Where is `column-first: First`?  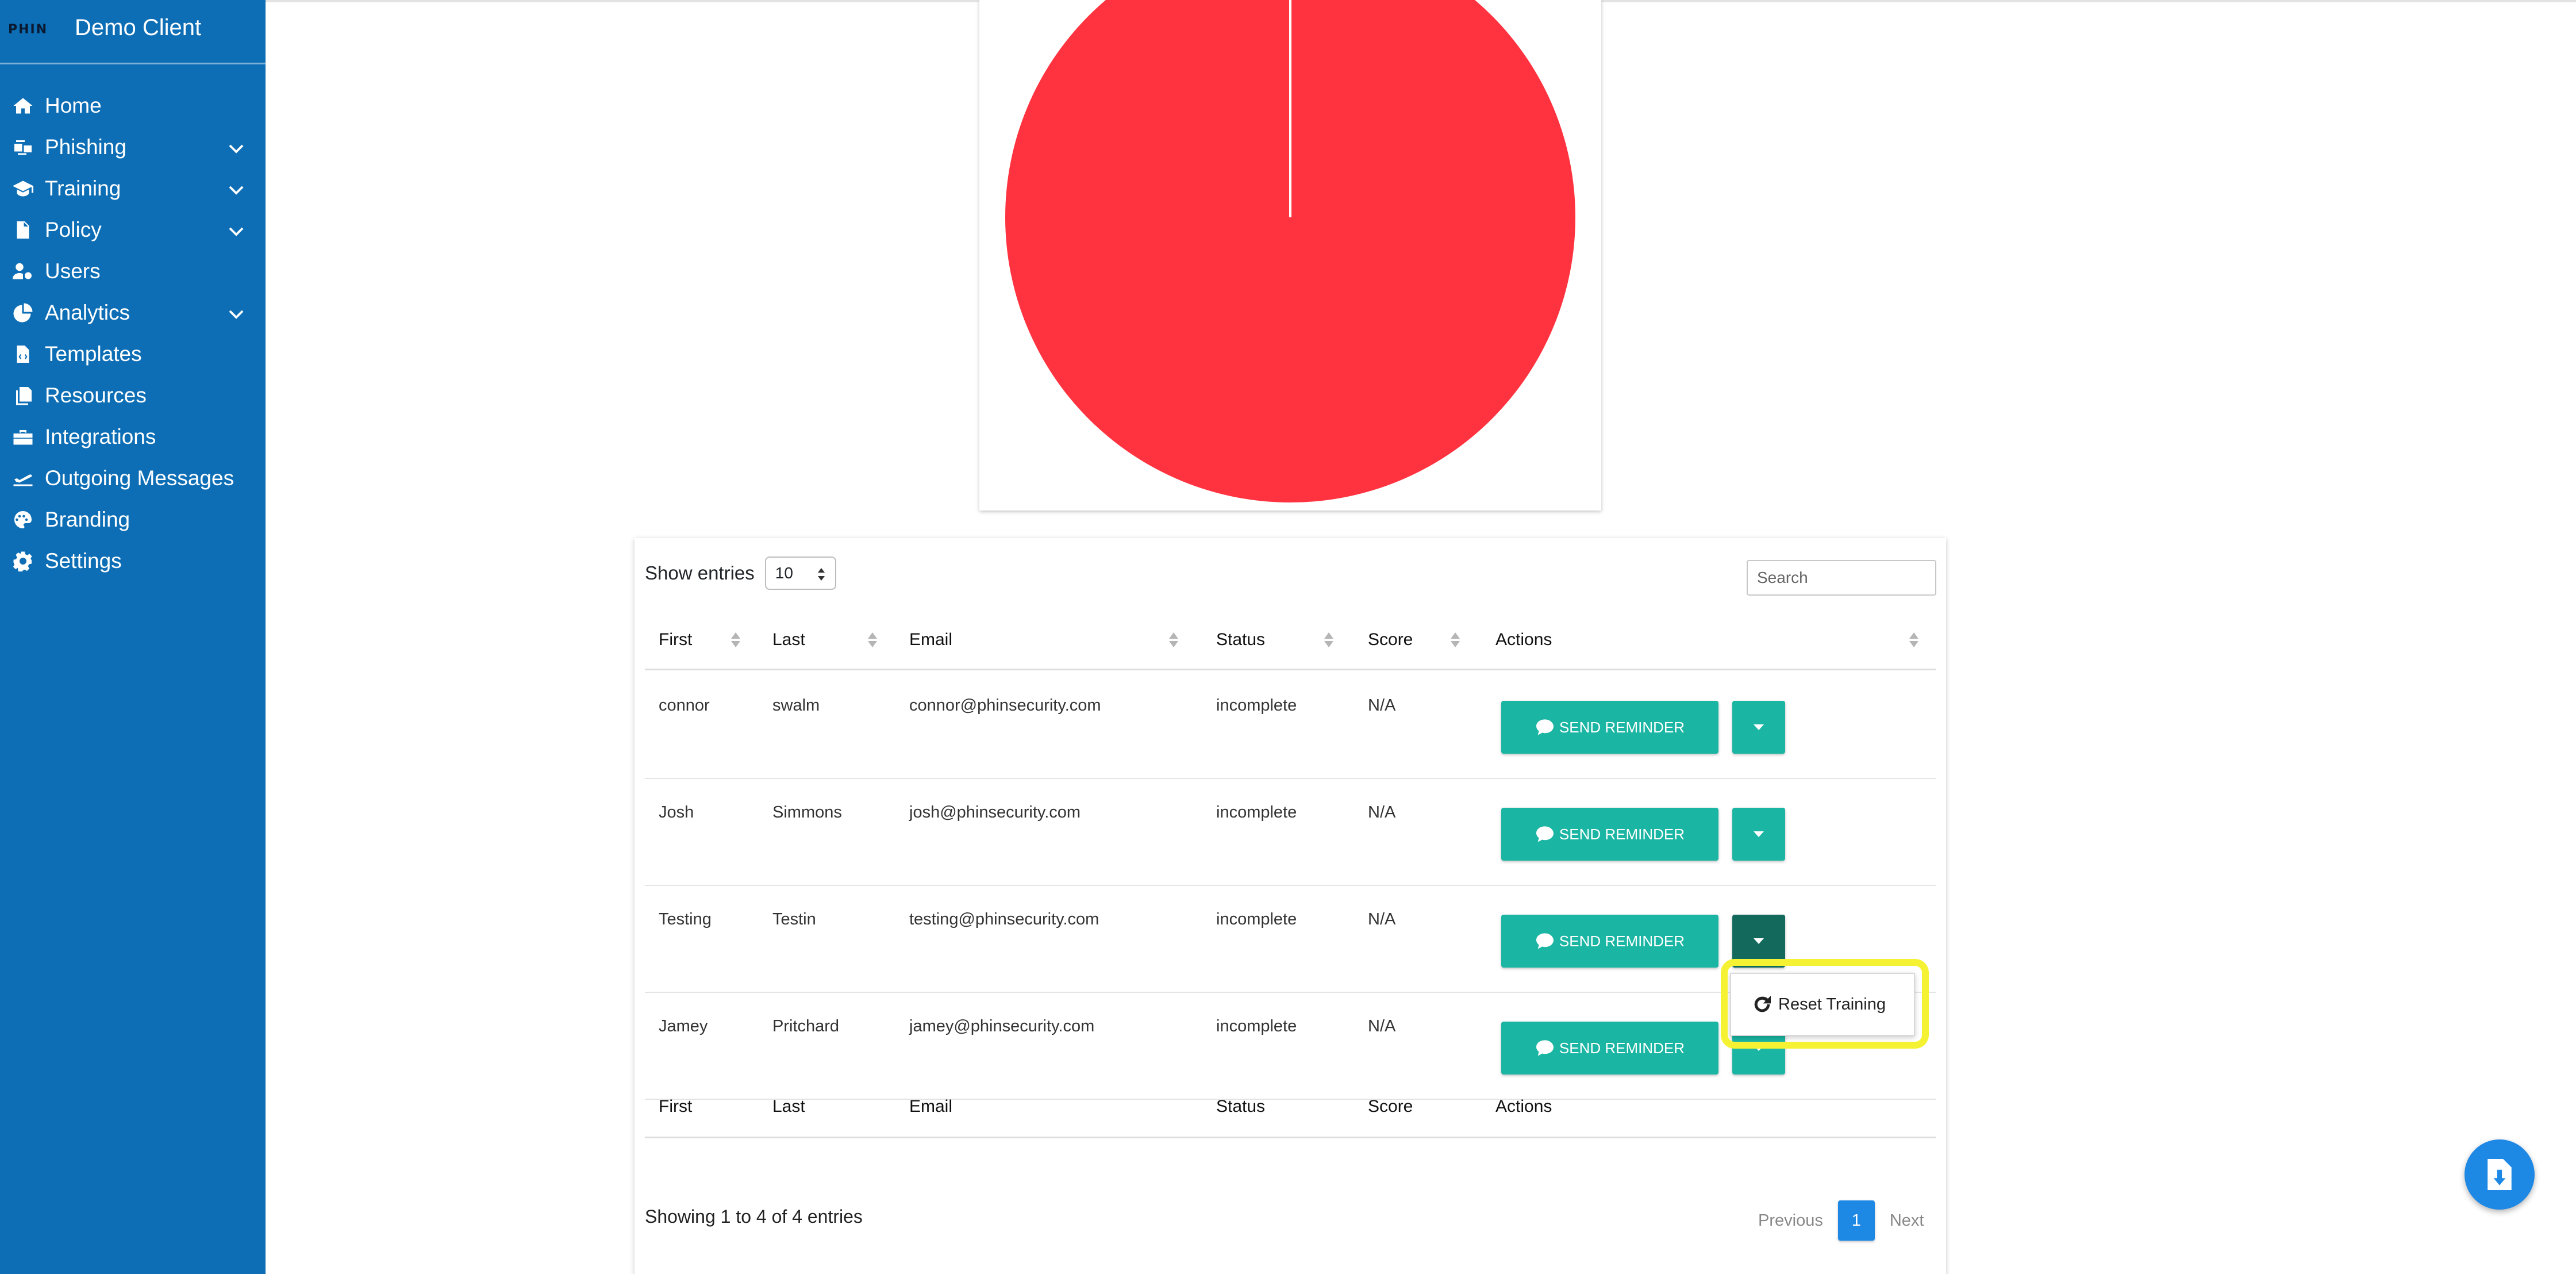
column-first: First is located at coordinates (675, 640).